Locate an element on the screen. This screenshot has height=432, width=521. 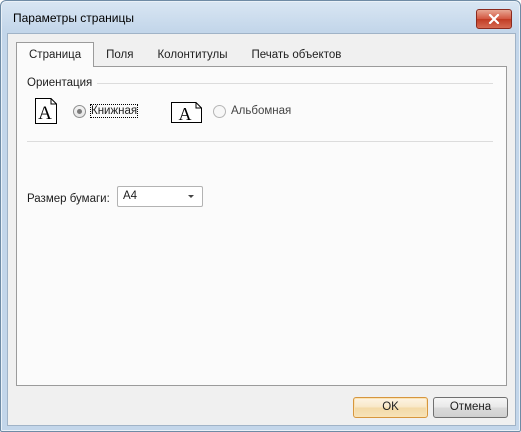
orientation-section-label: Ориентация is located at coordinates (60, 83).